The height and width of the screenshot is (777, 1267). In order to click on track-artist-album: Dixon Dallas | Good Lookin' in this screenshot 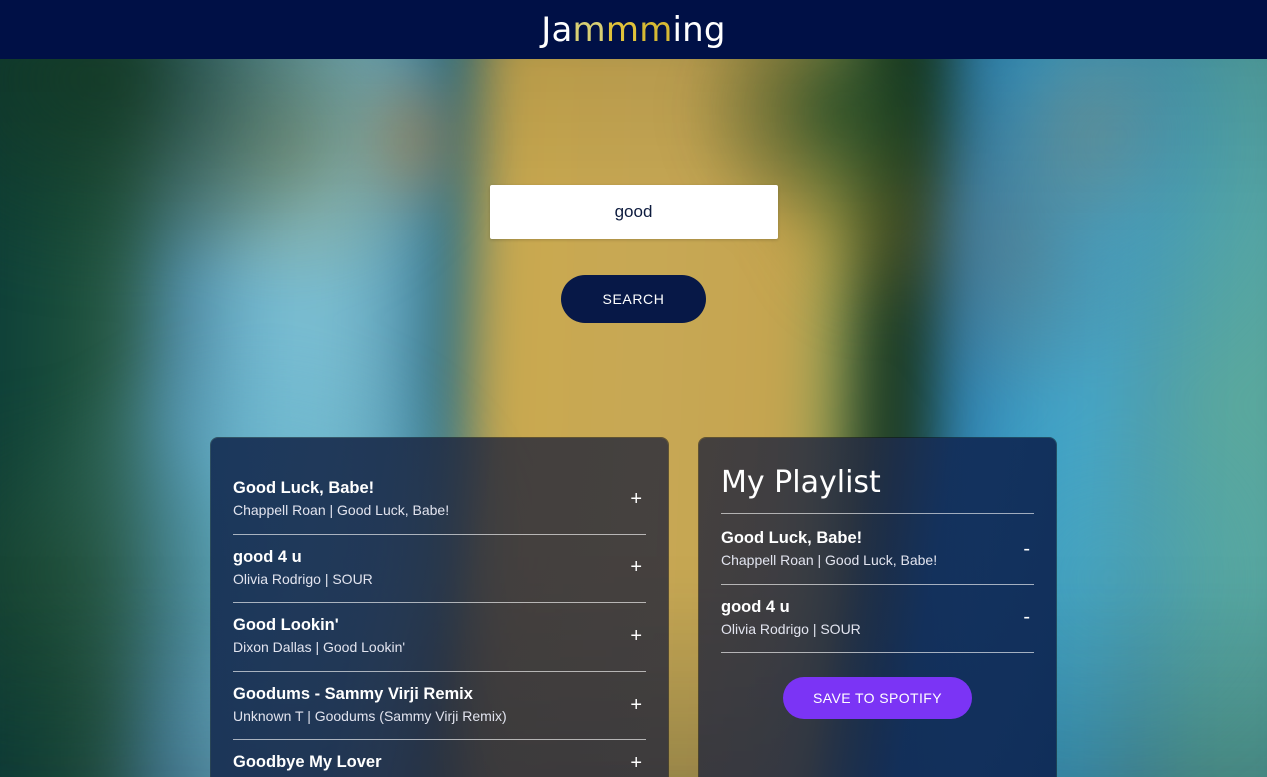, I will do `click(319, 647)`.